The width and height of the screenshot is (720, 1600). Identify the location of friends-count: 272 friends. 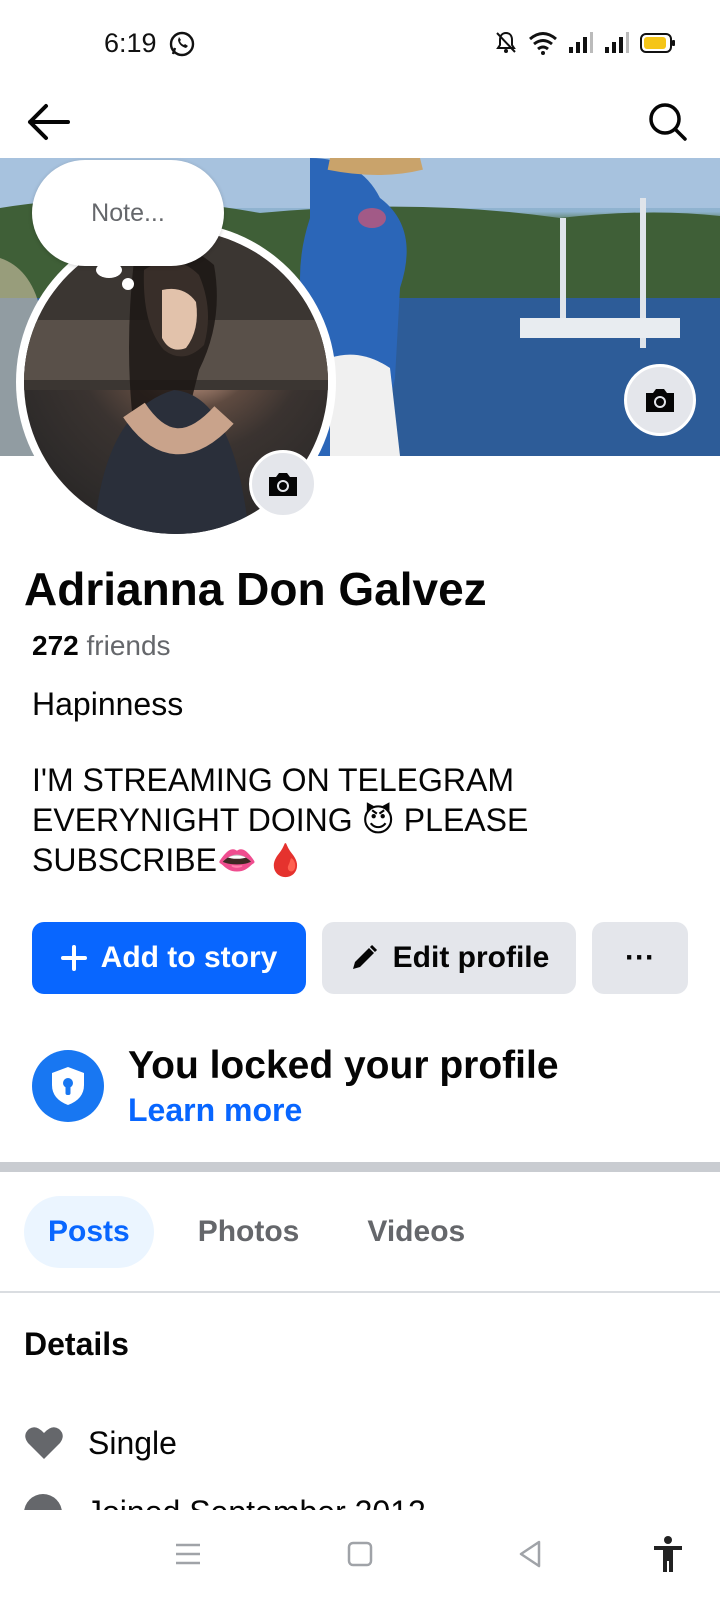
(101, 646).